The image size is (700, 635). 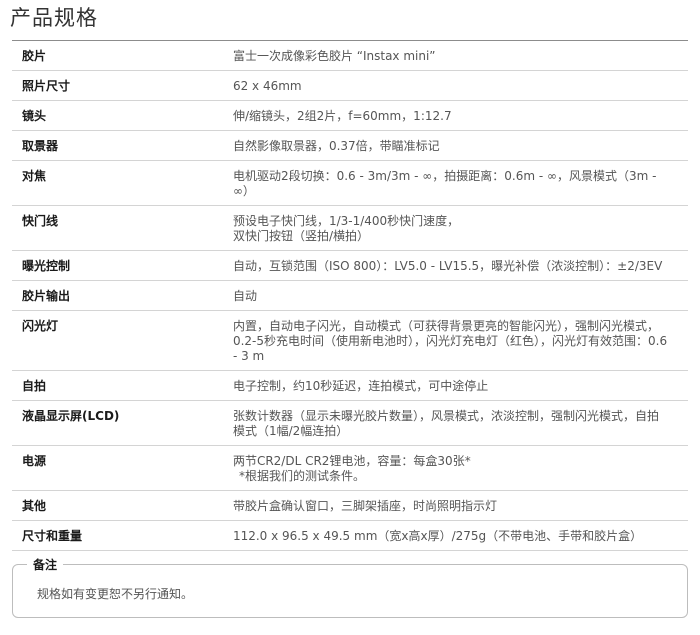 I want to click on spec-label: 曝光控制, so click(x=46, y=266).